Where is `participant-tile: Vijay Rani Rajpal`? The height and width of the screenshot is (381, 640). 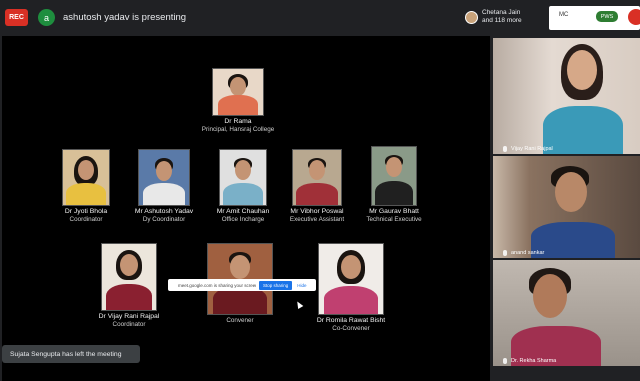 participant-tile: Vijay Rani Rajpal is located at coordinates (566, 96).